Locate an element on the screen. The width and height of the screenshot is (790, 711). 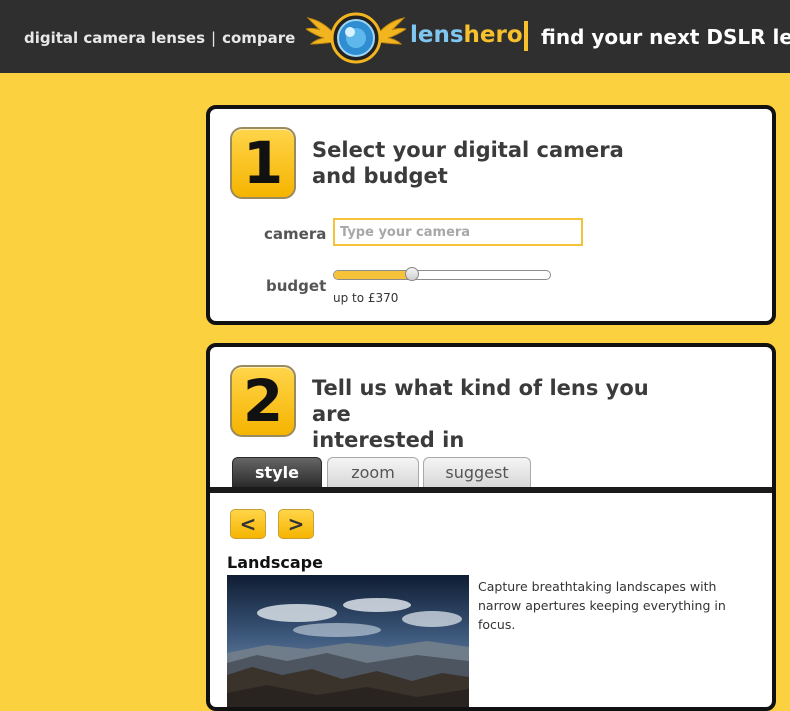
previous-style-button: < is located at coordinates (248, 524).